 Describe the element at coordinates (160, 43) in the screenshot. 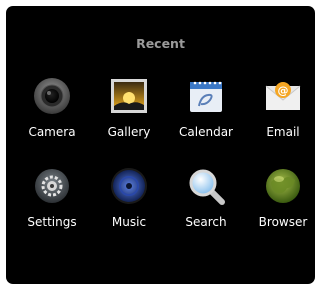

I see `recent-header: Recent` at that location.